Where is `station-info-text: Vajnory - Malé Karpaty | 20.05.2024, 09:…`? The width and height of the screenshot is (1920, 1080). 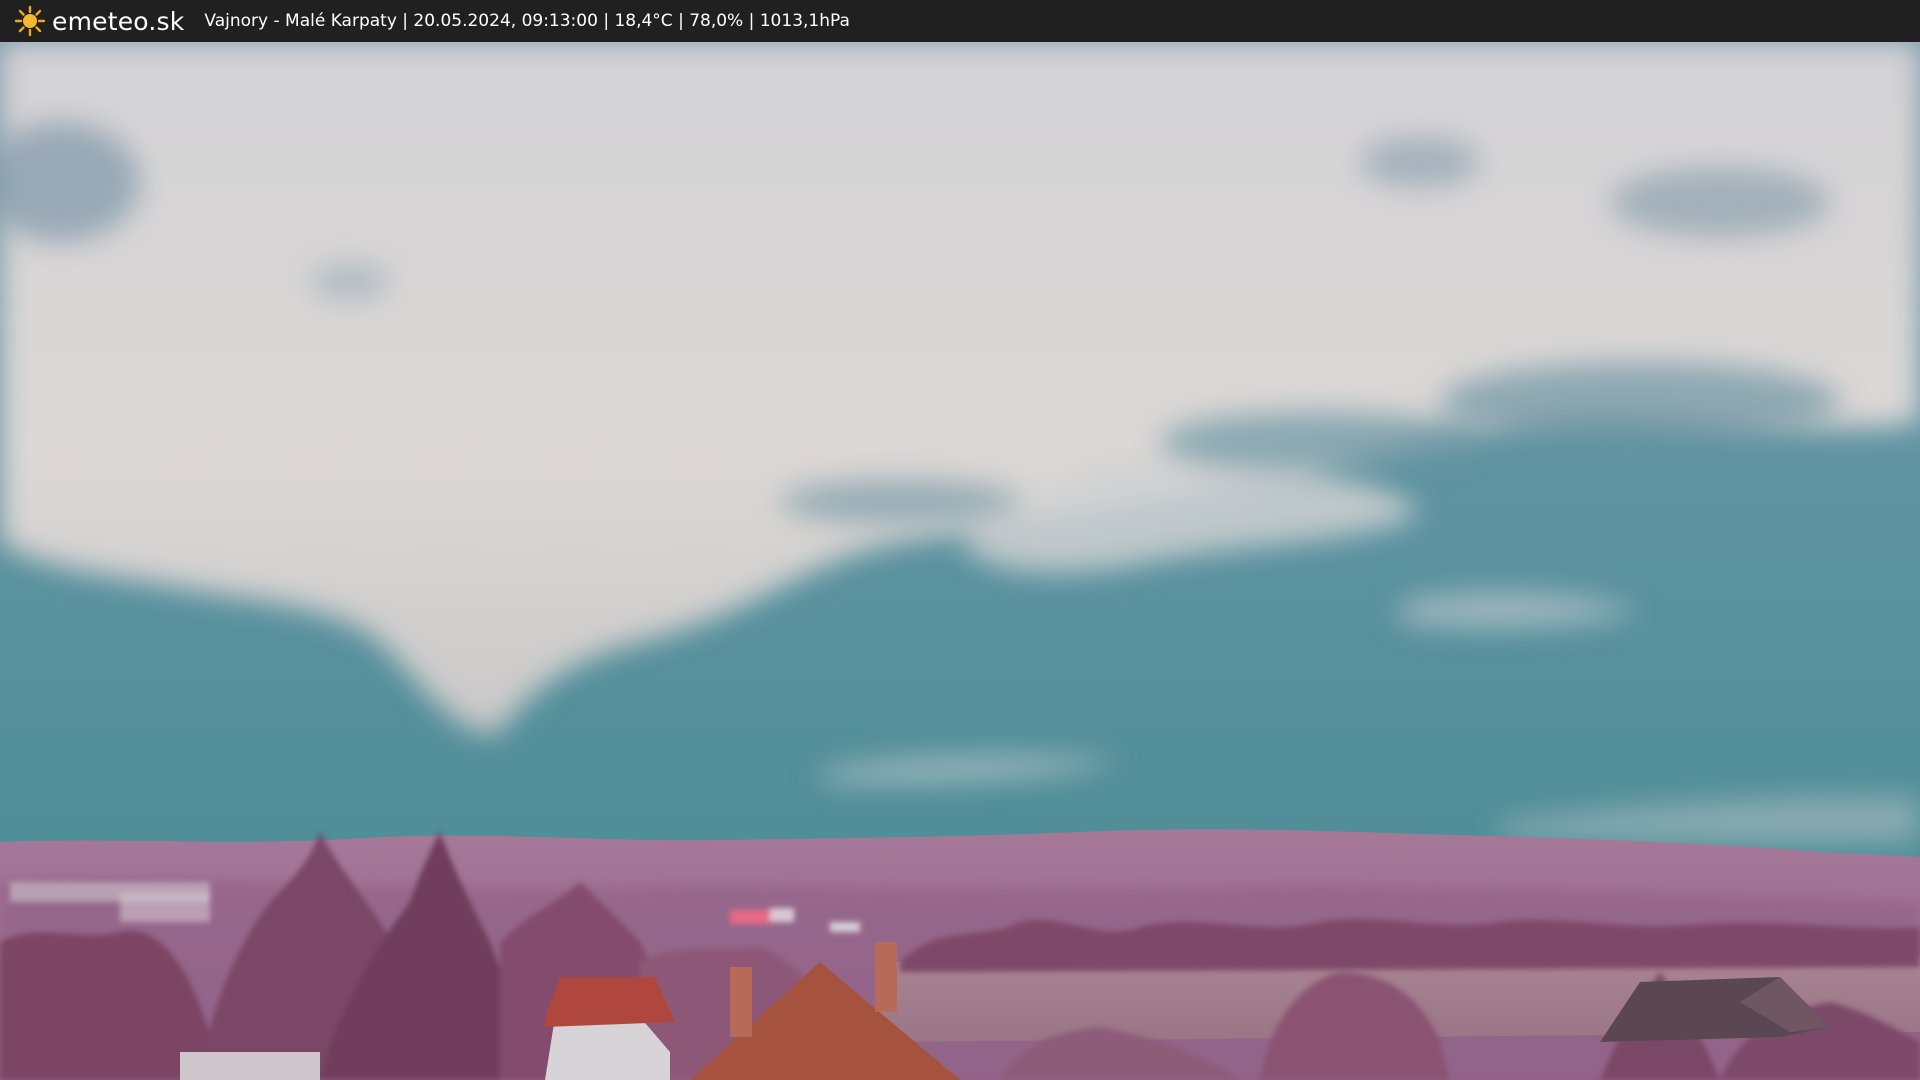
station-info-text: Vajnory - Malé Karpaty | 20.05.2024, 09:… is located at coordinates (527, 21).